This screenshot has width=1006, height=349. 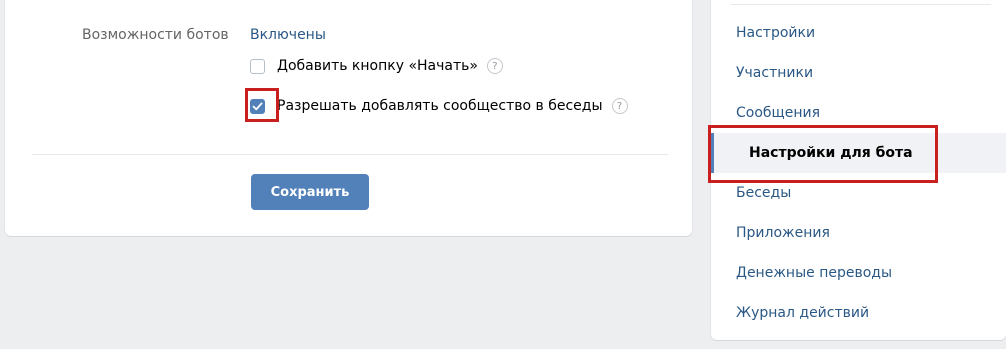 I want to click on start-button-checkbox, so click(x=257, y=66).